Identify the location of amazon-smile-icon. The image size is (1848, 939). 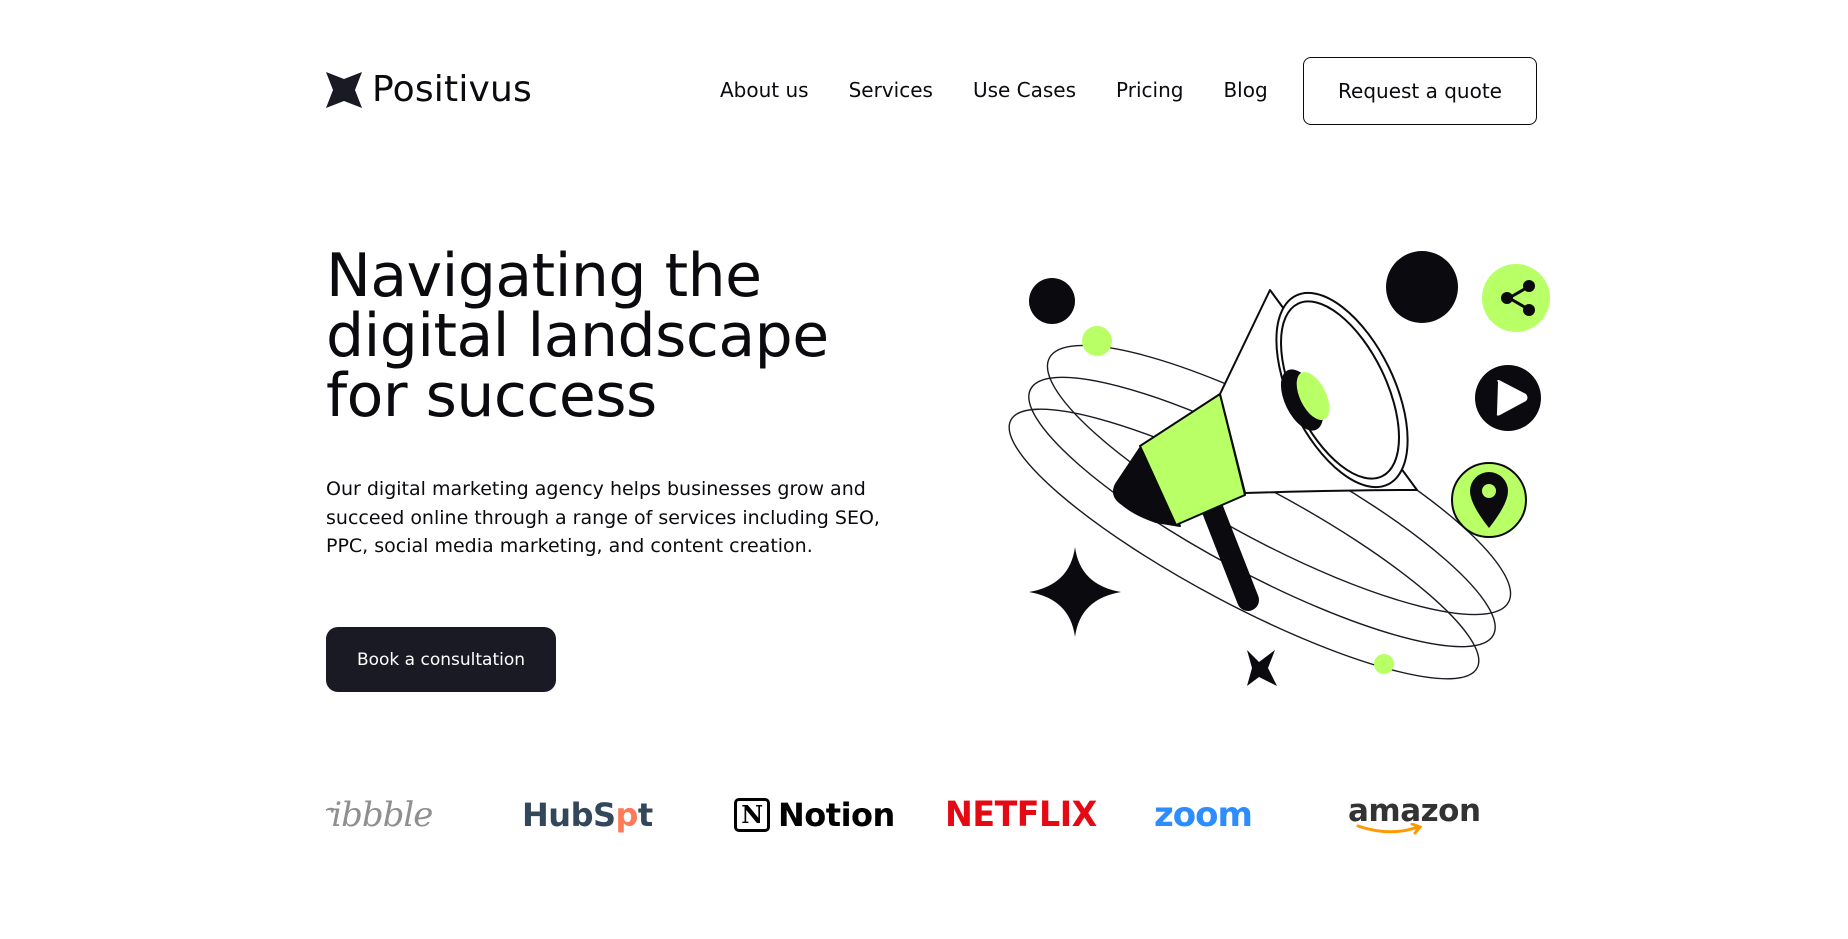
(1389, 828).